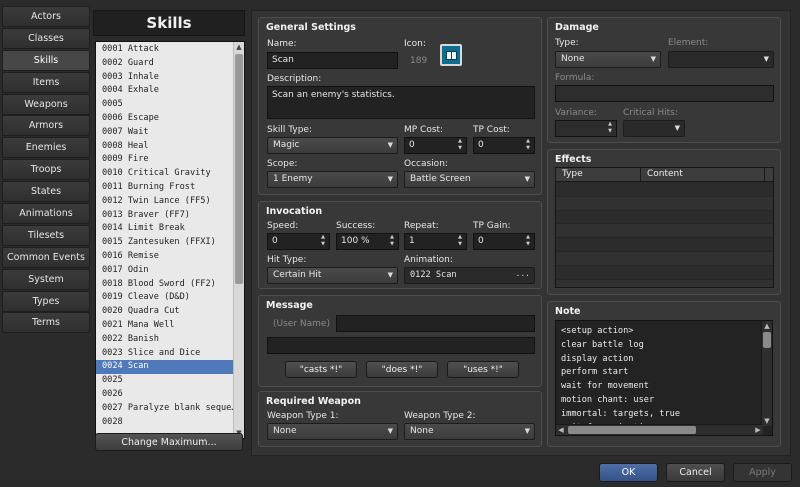  What do you see at coordinates (758, 430) in the screenshot?
I see `scroll-right-icon: ▶` at bounding box center [758, 430].